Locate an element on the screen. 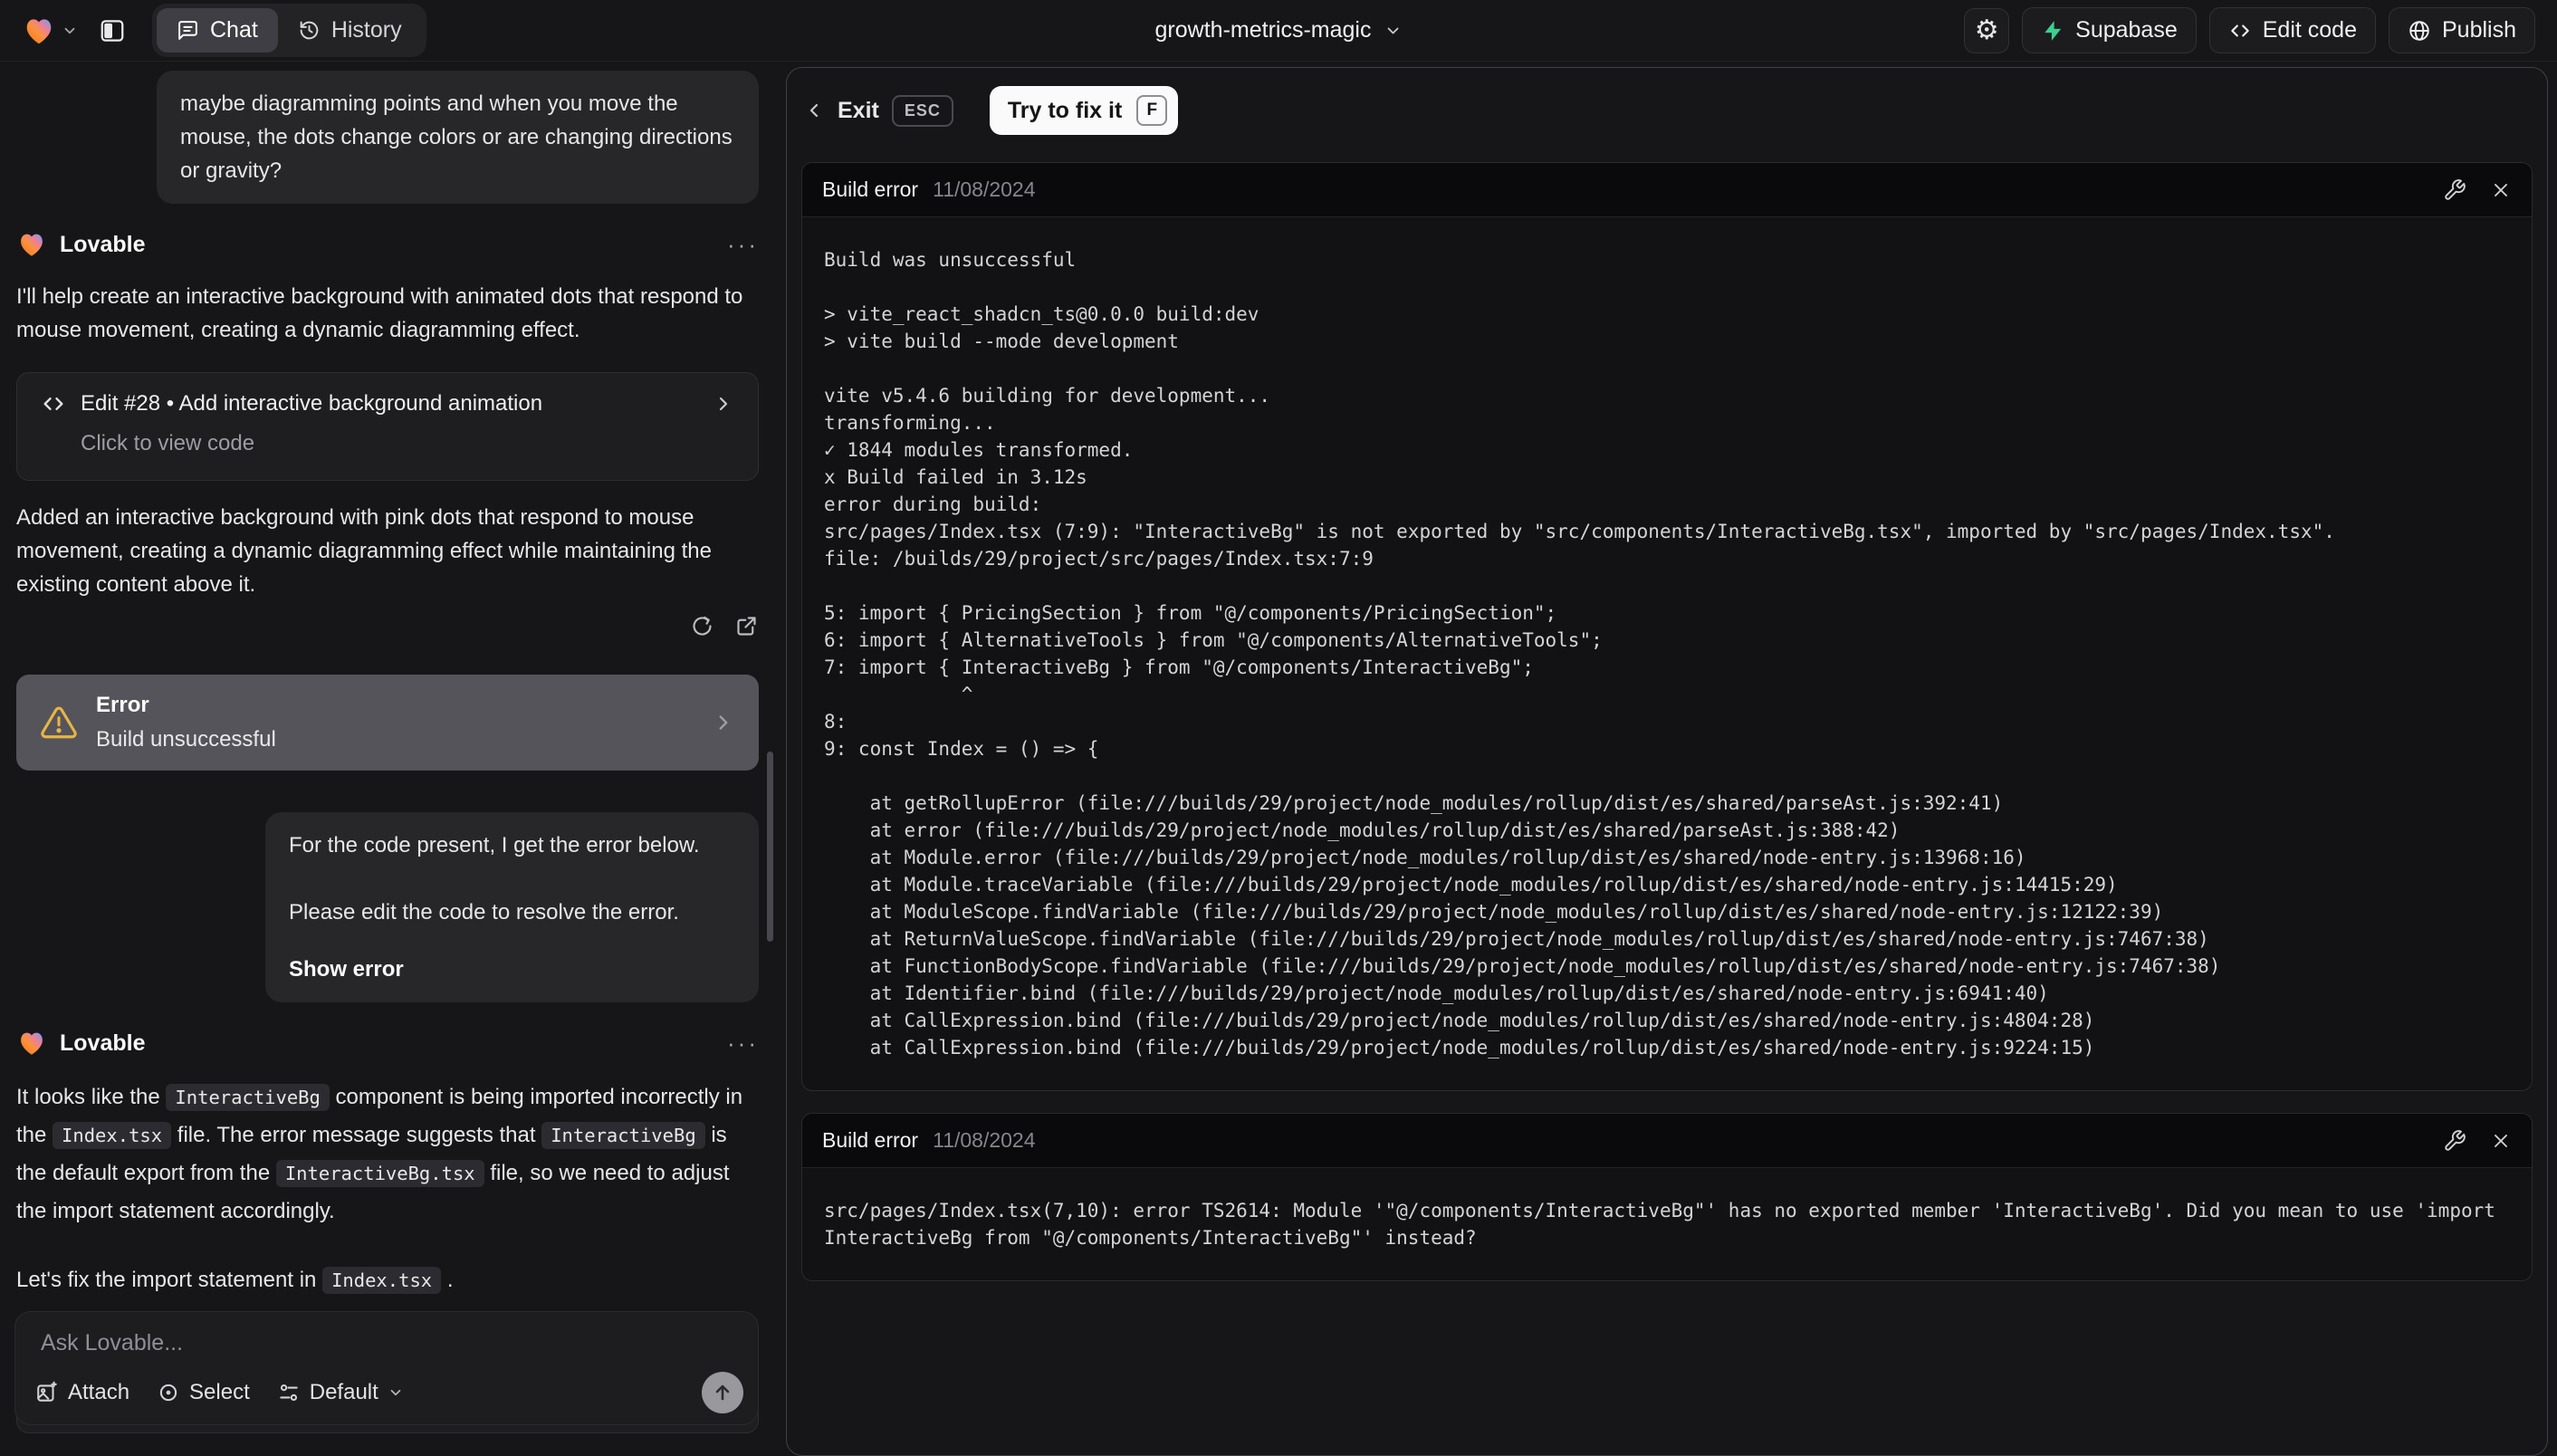 This screenshot has width=2557, height=1456. gear-icon: ⚙ is located at coordinates (1987, 30).